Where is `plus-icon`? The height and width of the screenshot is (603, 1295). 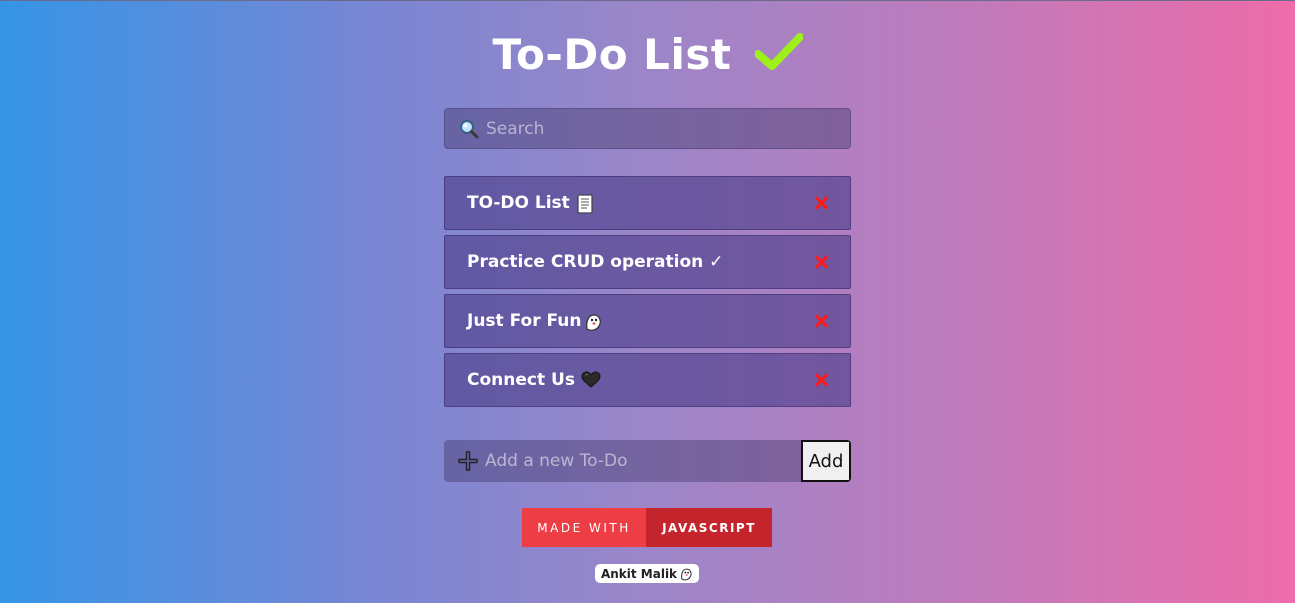 plus-icon is located at coordinates (468, 461).